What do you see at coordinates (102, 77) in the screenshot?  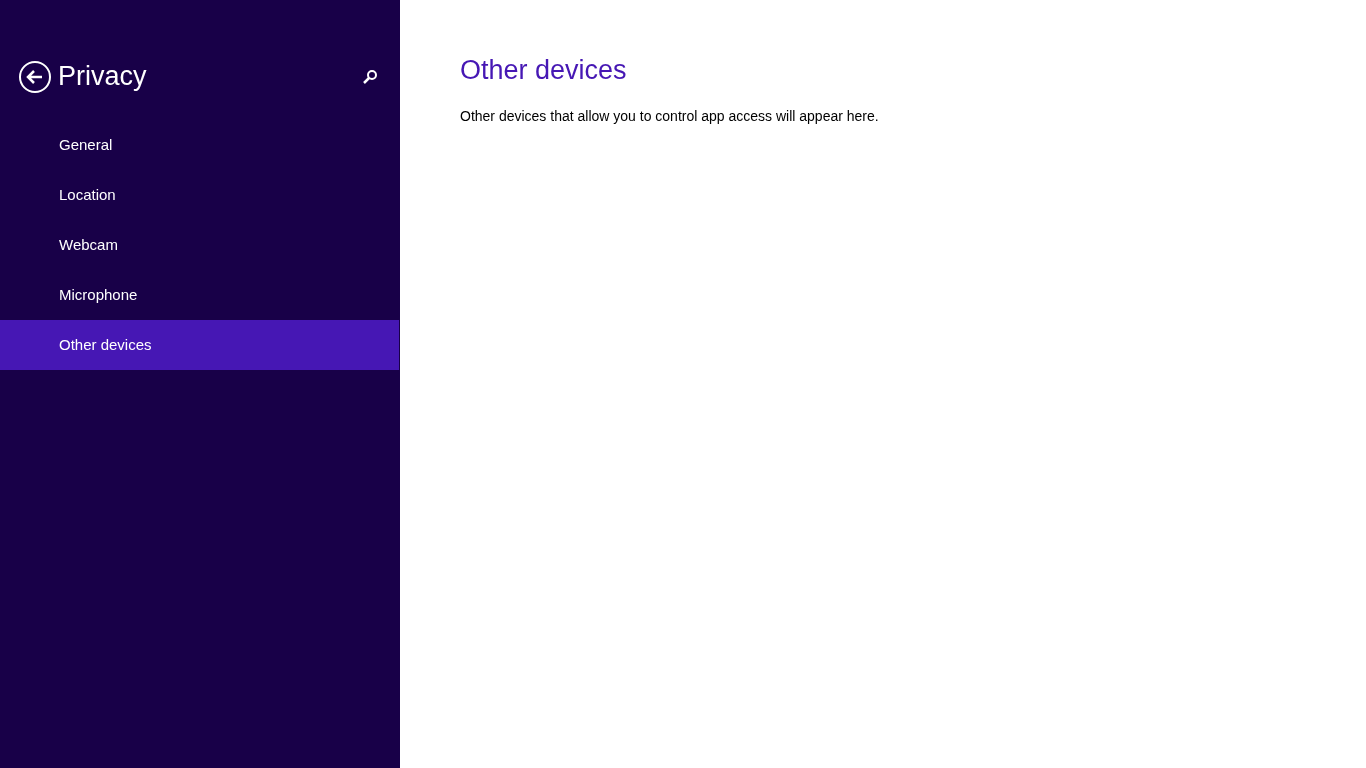 I see `sidebar-title: Privacy` at bounding box center [102, 77].